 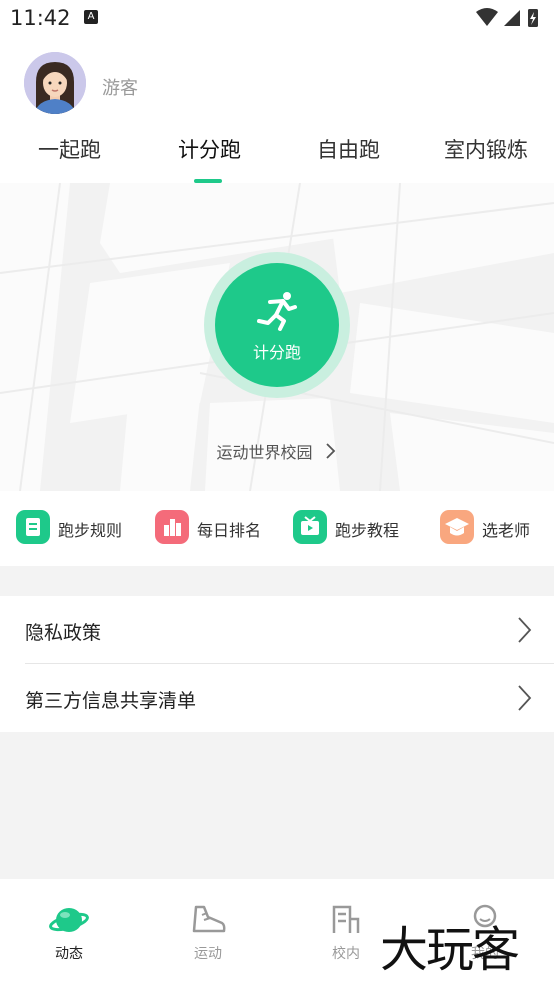 I want to click on nav-exercise: 运动, so click(x=208, y=932).